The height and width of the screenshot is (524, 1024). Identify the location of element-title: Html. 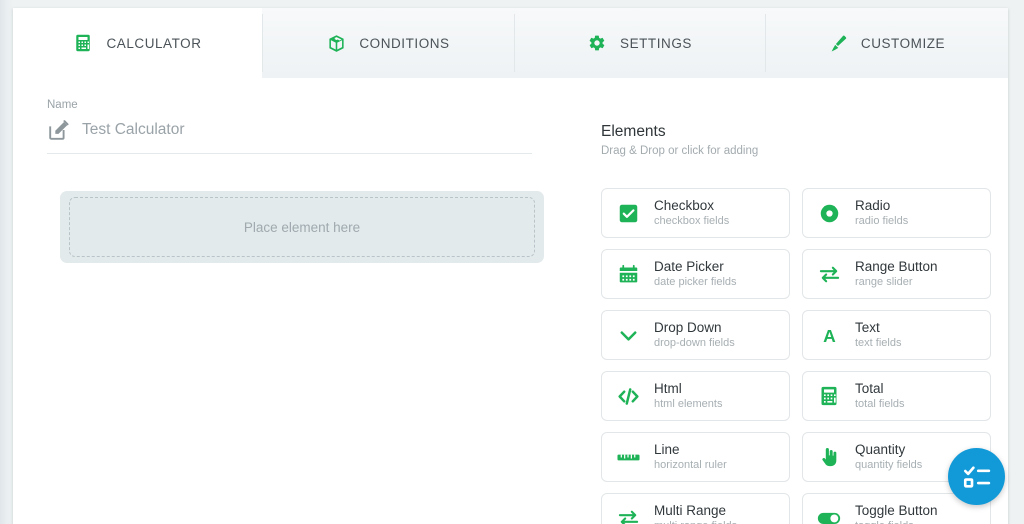
(668, 389).